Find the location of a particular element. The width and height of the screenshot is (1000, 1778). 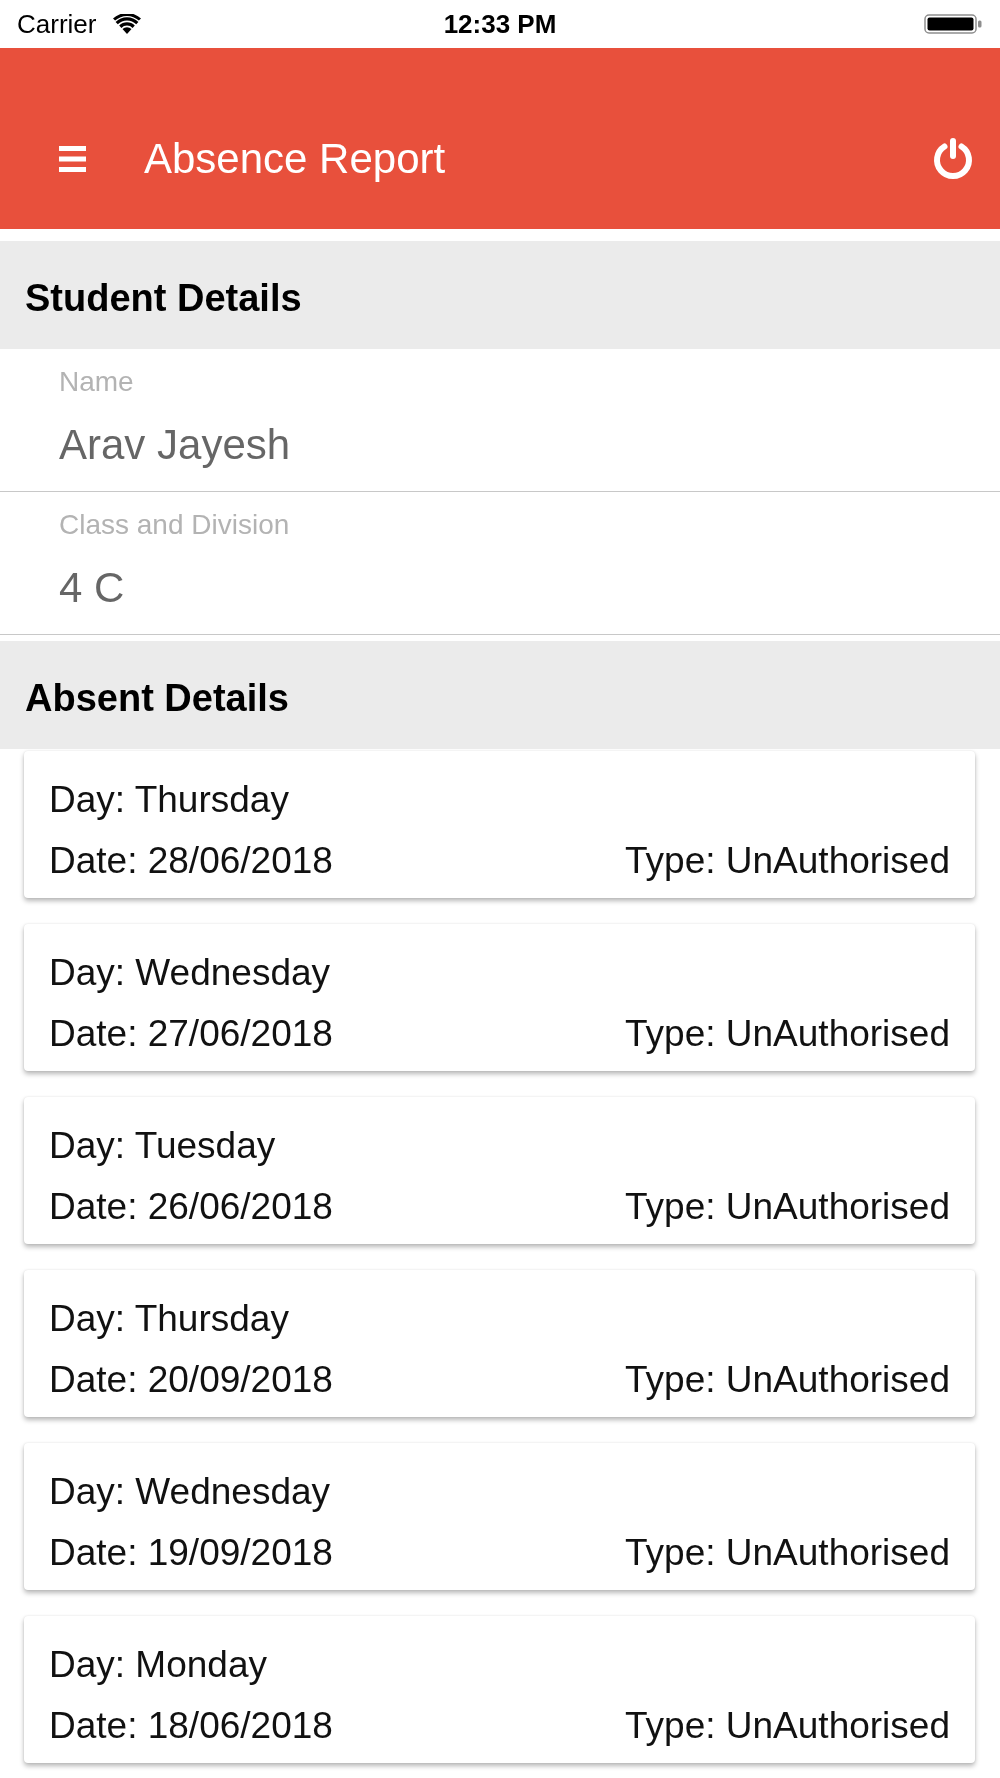

date-text: Date: 20/09/2018 is located at coordinates (191, 1380).